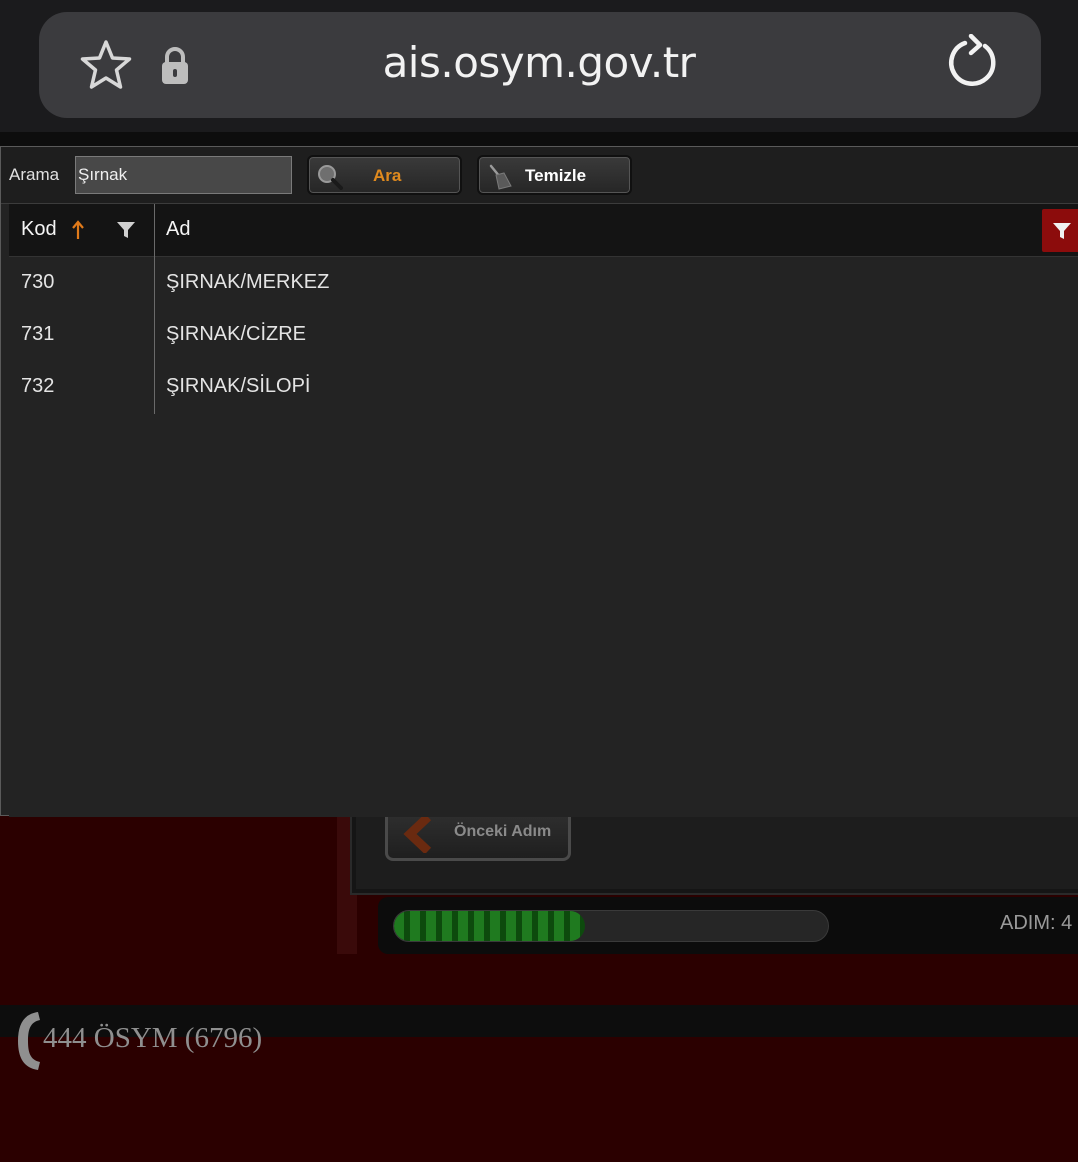 This screenshot has height=1162, width=1078. What do you see at coordinates (543, 283) in the screenshot?
I see `table-row: 730 ŞIRNAK/MERKEZ` at bounding box center [543, 283].